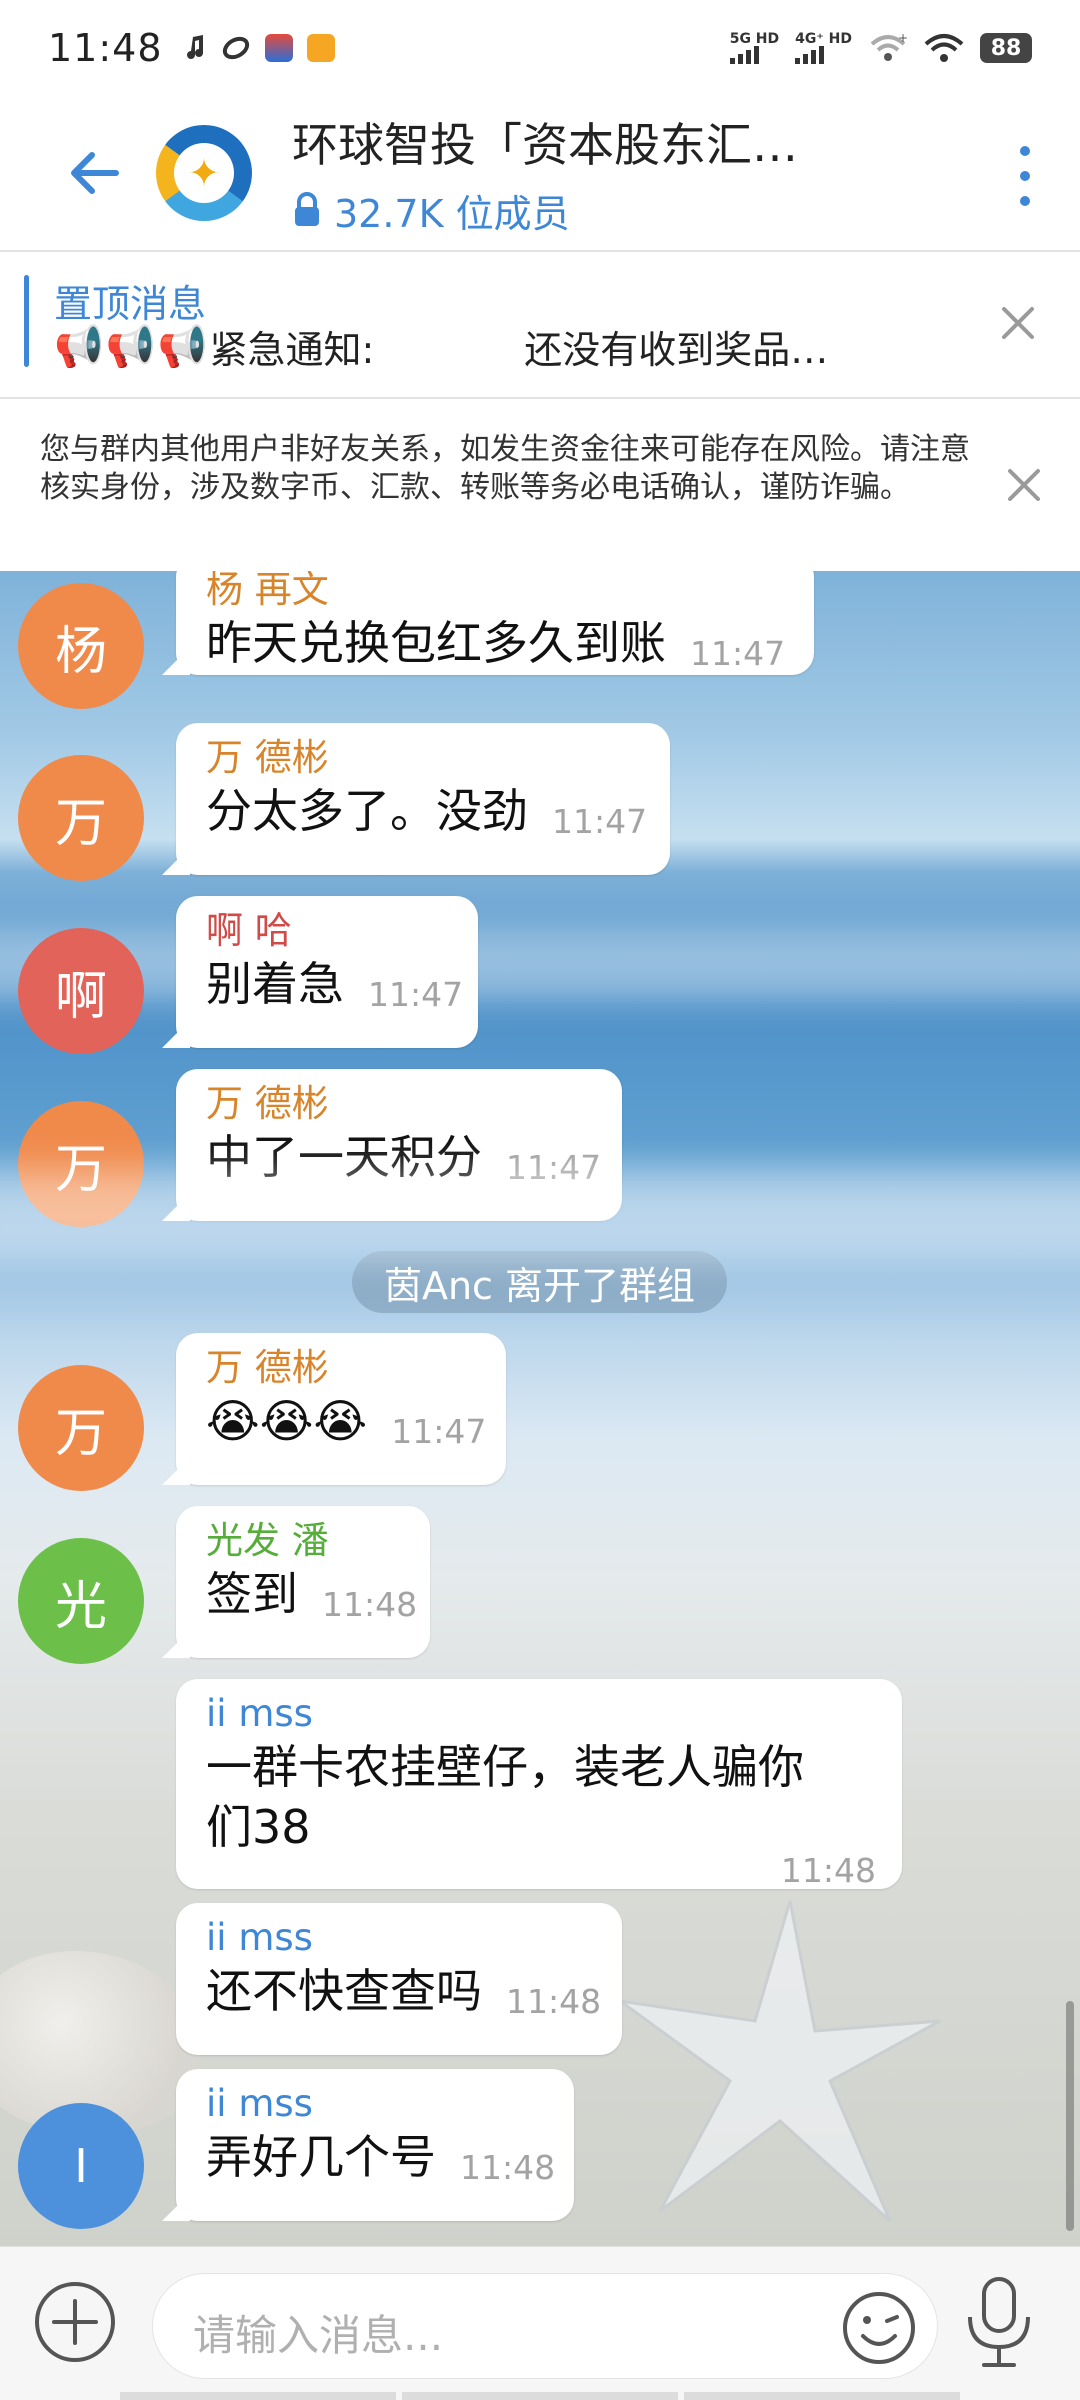  Describe the element at coordinates (540, 48) in the screenshot. I see `status-bar: 11:48 5G HD 4G⁺ HD + 88` at that location.